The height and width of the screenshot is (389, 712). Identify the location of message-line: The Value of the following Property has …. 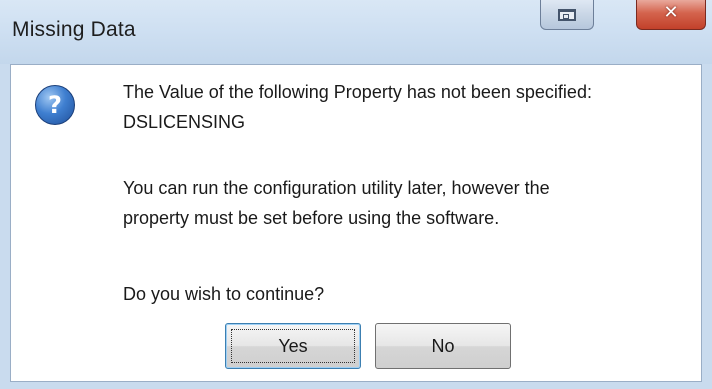
(357, 92).